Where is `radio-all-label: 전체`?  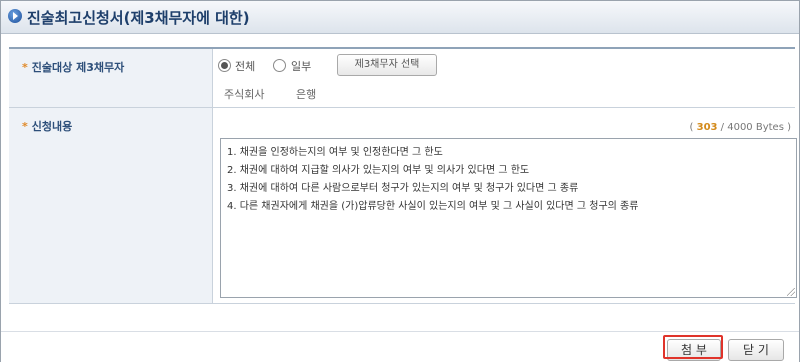 radio-all-label: 전체 is located at coordinates (245, 66).